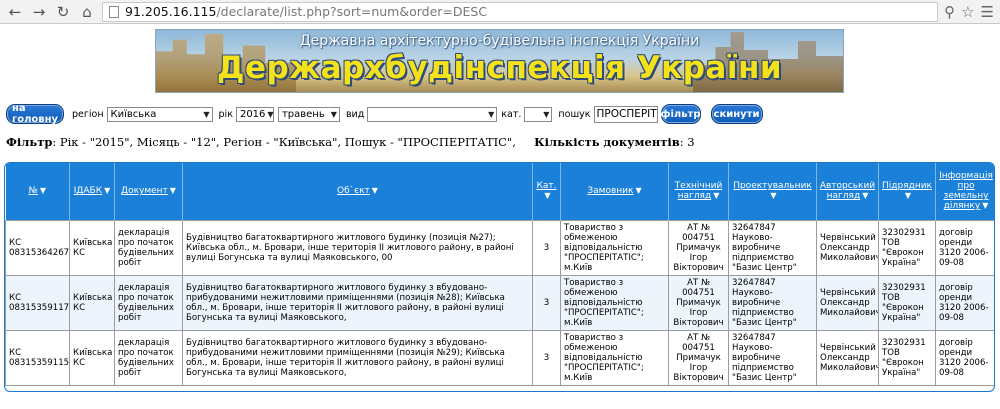 Image resolution: width=1000 pixels, height=409 pixels. I want to click on reload-icon: ↻, so click(63, 12).